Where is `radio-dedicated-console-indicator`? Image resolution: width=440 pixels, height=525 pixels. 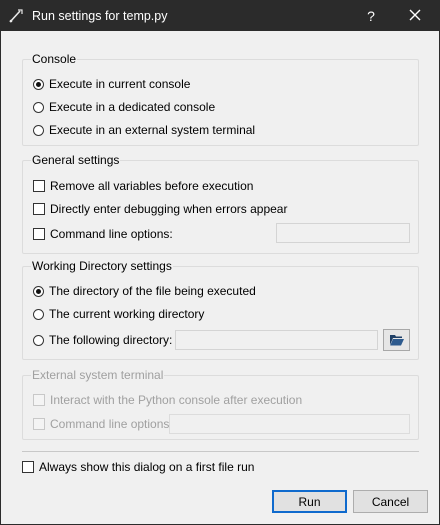
radio-dedicated-console-indicator is located at coordinates (38, 107).